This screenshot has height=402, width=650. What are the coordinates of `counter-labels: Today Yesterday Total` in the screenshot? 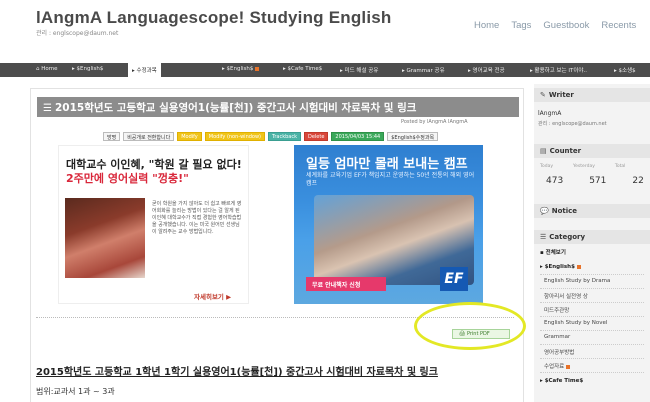 It's located at (582, 166).